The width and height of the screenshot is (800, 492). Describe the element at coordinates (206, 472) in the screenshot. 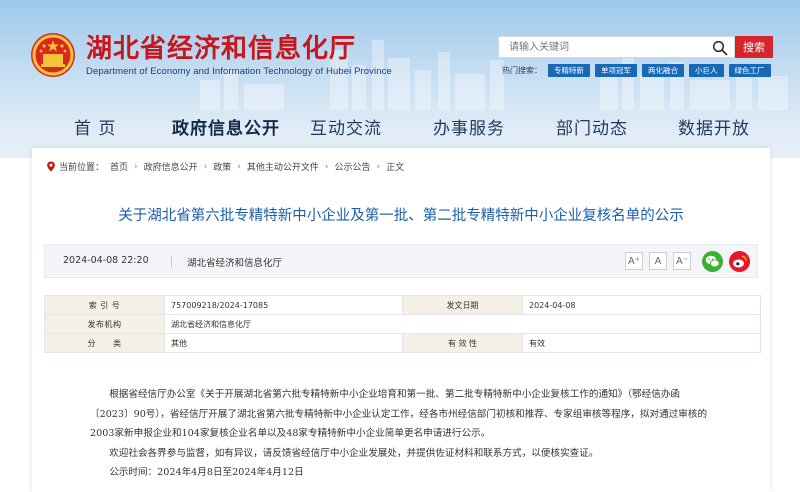

I see `body-paragraph: 公示时间：2024年4月8日至2024年4月12日` at that location.